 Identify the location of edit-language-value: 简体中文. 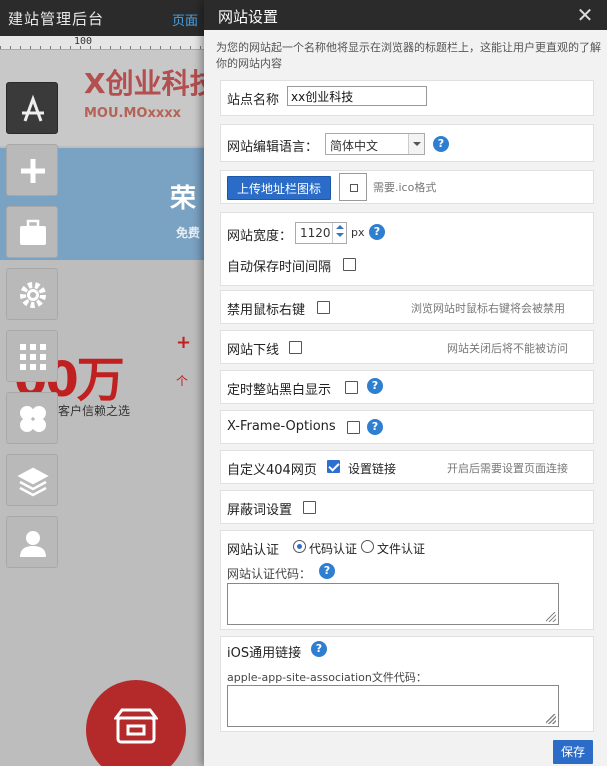
(354, 146).